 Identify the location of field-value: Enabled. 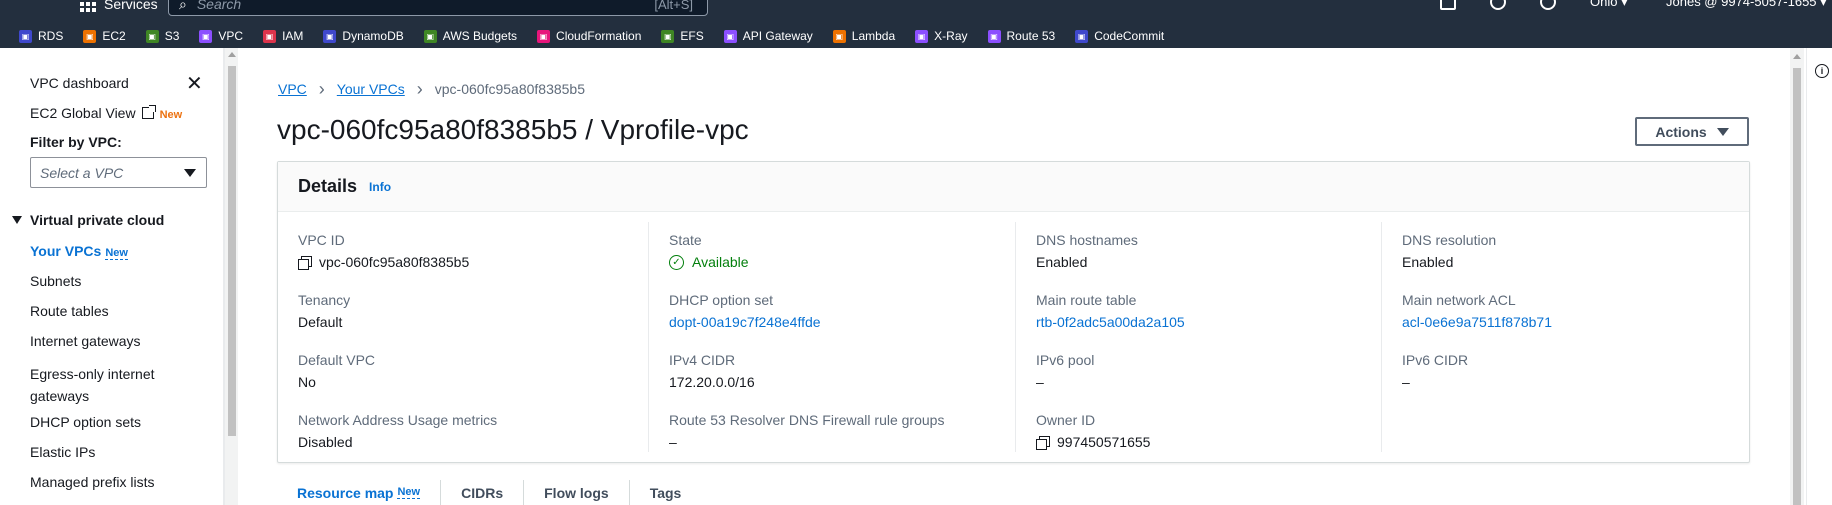
(1062, 262).